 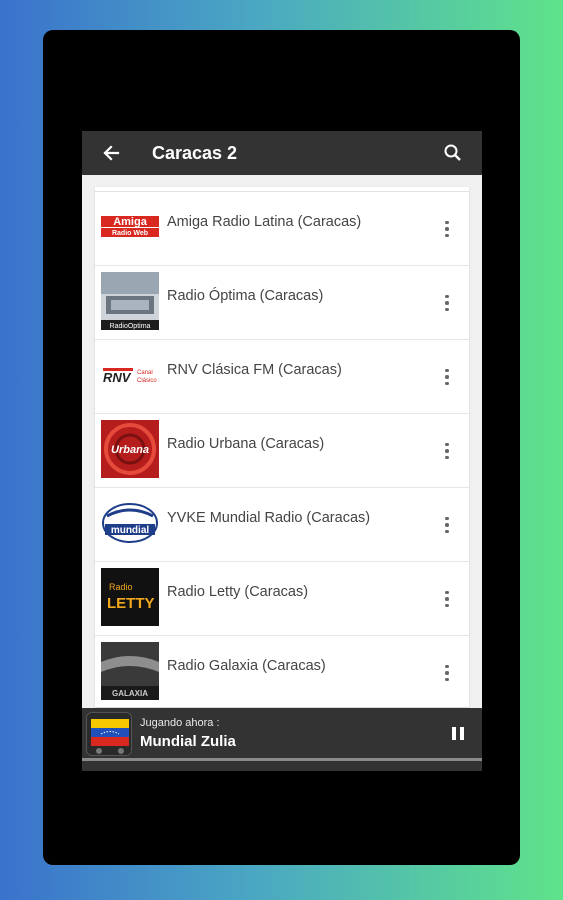 What do you see at coordinates (130, 233) in the screenshot?
I see `svg-text: Radio Web` at bounding box center [130, 233].